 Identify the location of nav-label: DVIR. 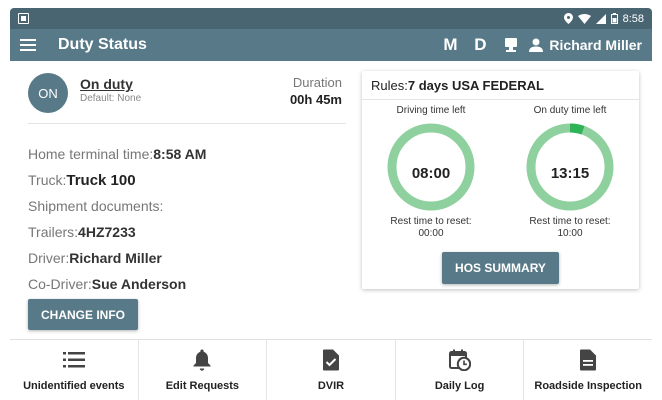
(331, 386).